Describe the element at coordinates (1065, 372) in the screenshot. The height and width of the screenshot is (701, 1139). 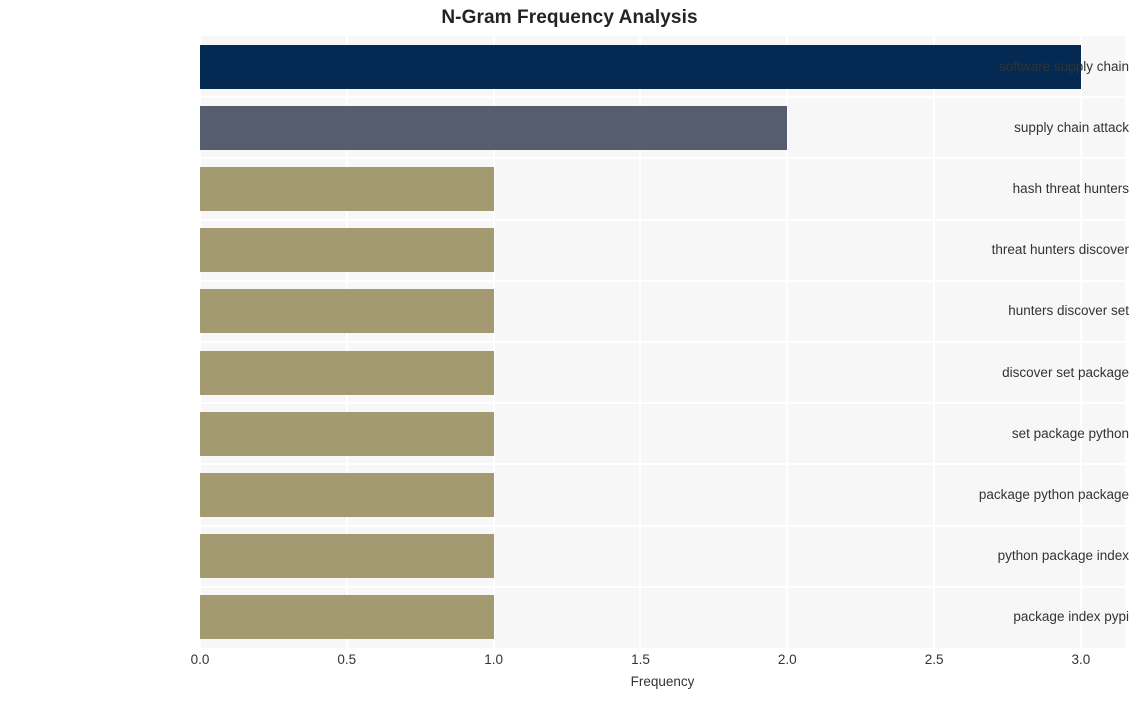
I see `y-axis-tick-label: discover set package` at that location.